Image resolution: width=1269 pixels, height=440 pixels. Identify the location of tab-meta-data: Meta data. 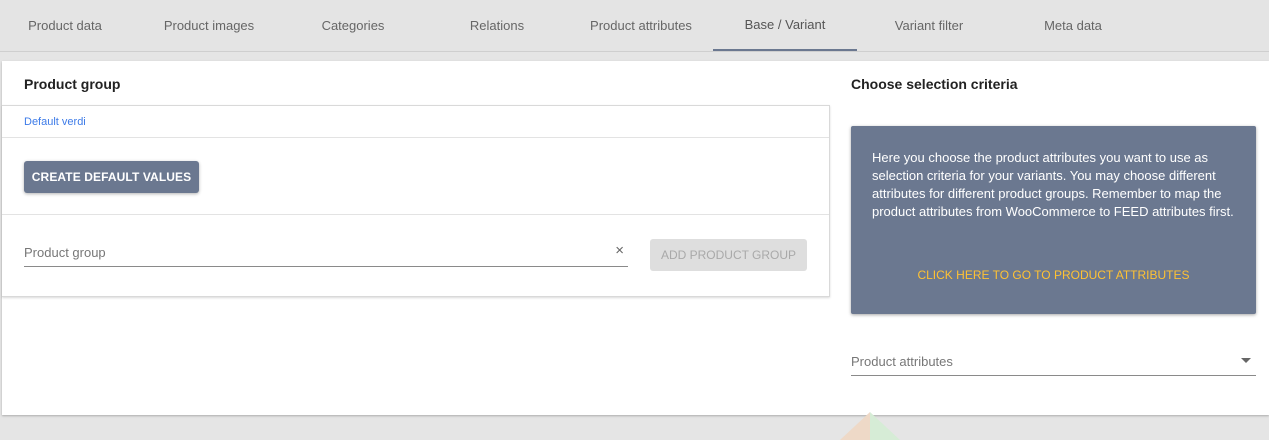
(1073, 25).